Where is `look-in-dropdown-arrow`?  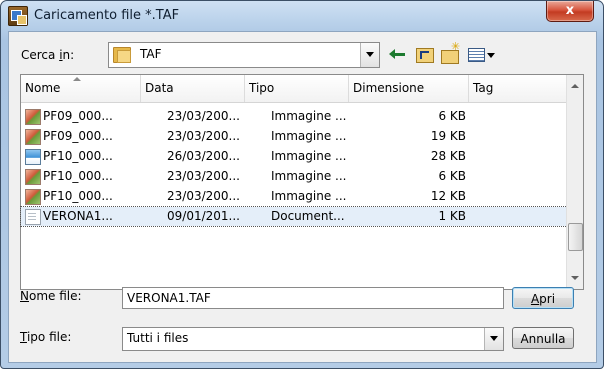 look-in-dropdown-arrow is located at coordinates (369, 55).